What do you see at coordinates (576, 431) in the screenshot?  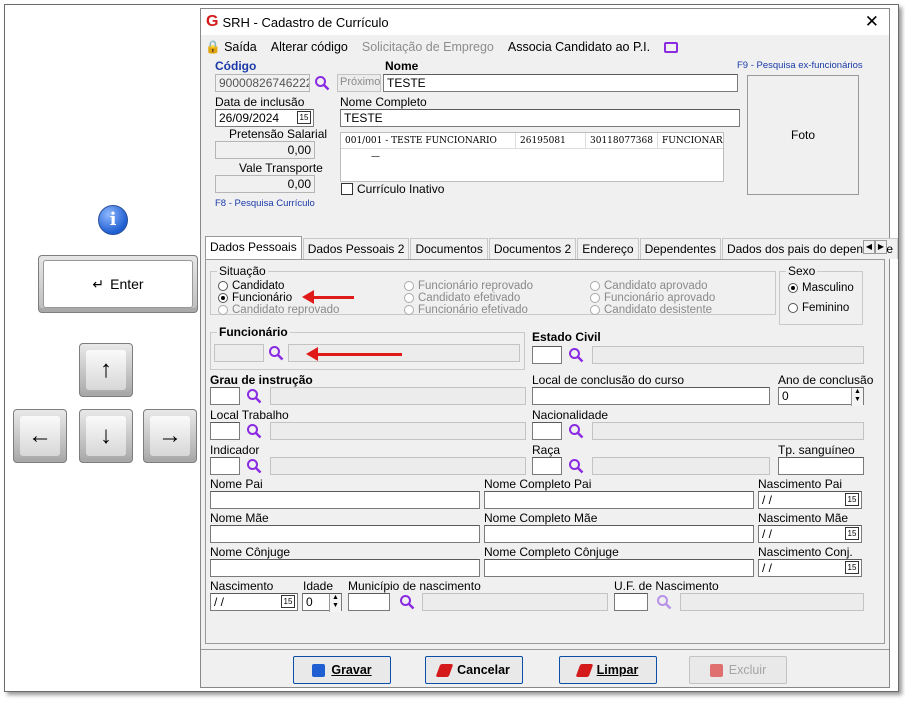 I see `nacionalidade-search-icon` at bounding box center [576, 431].